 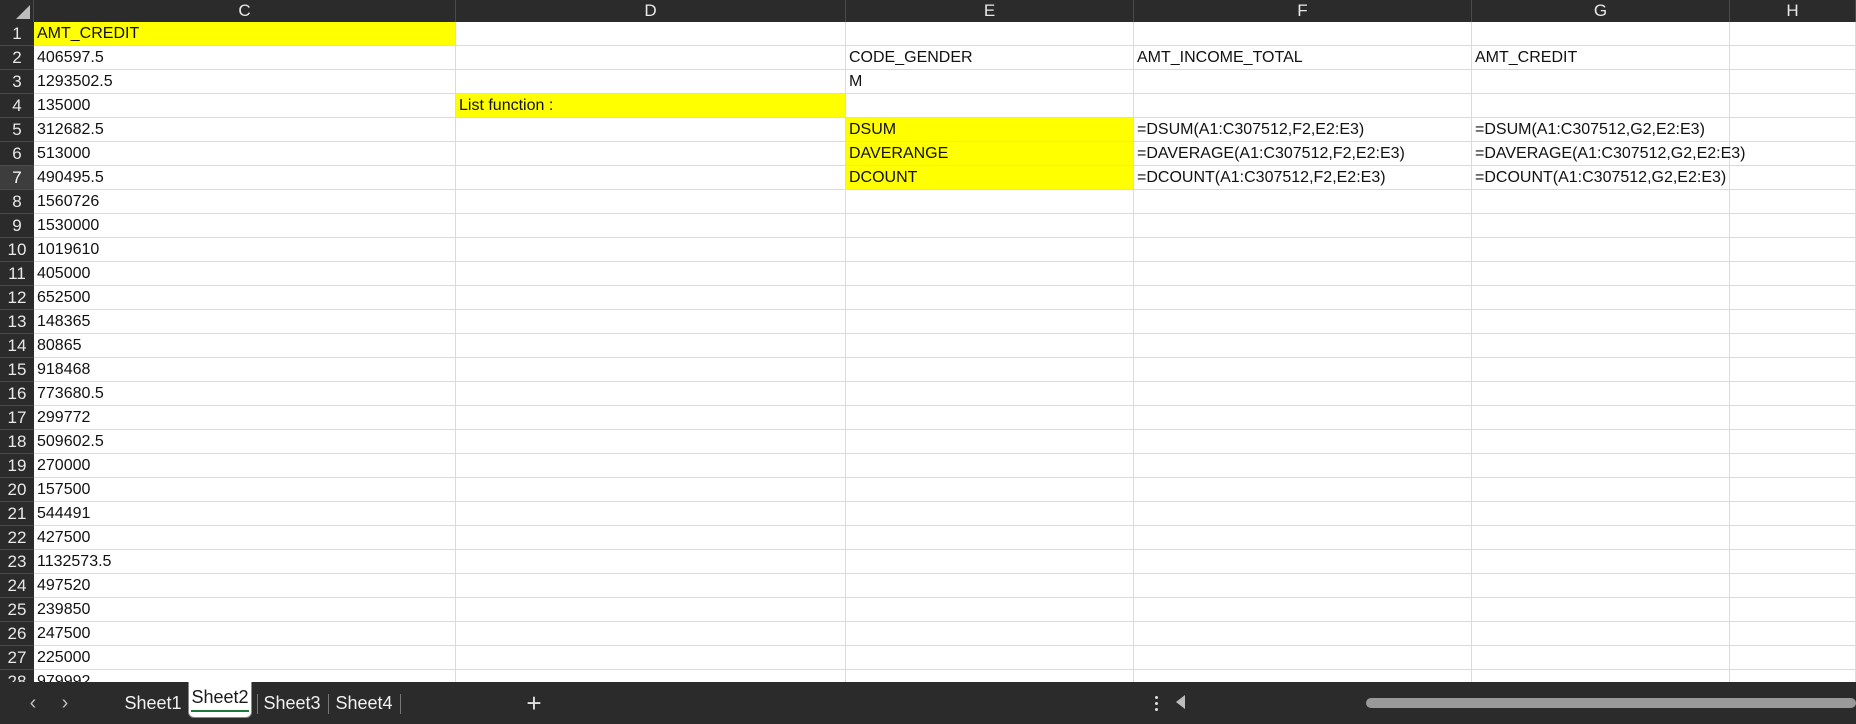 What do you see at coordinates (245, 394) in the screenshot?
I see `cell-c16: 773680.5` at bounding box center [245, 394].